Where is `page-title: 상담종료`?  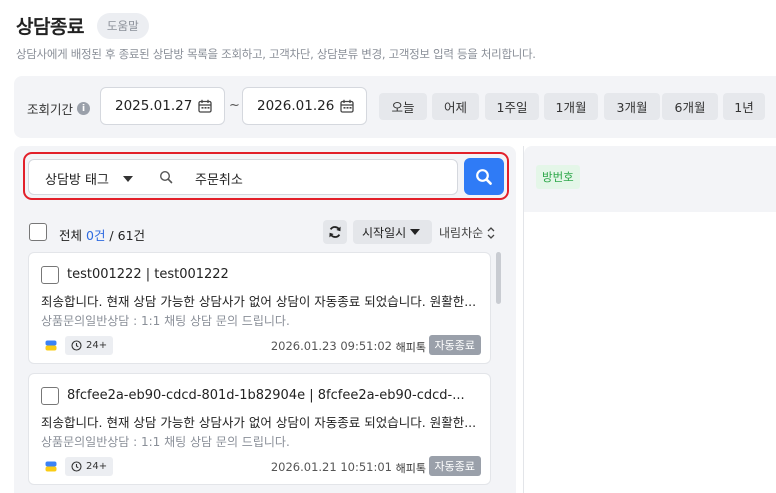 page-title: 상담종료 is located at coordinates (50, 27).